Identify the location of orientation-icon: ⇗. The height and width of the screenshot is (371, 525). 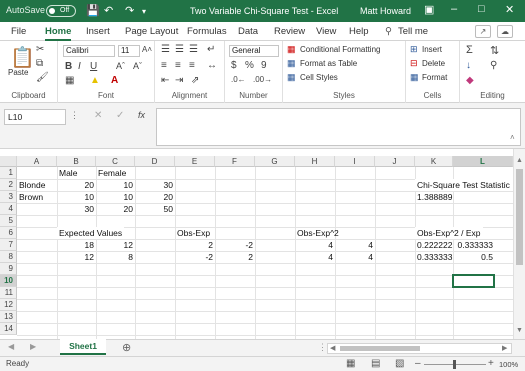
(195, 80).